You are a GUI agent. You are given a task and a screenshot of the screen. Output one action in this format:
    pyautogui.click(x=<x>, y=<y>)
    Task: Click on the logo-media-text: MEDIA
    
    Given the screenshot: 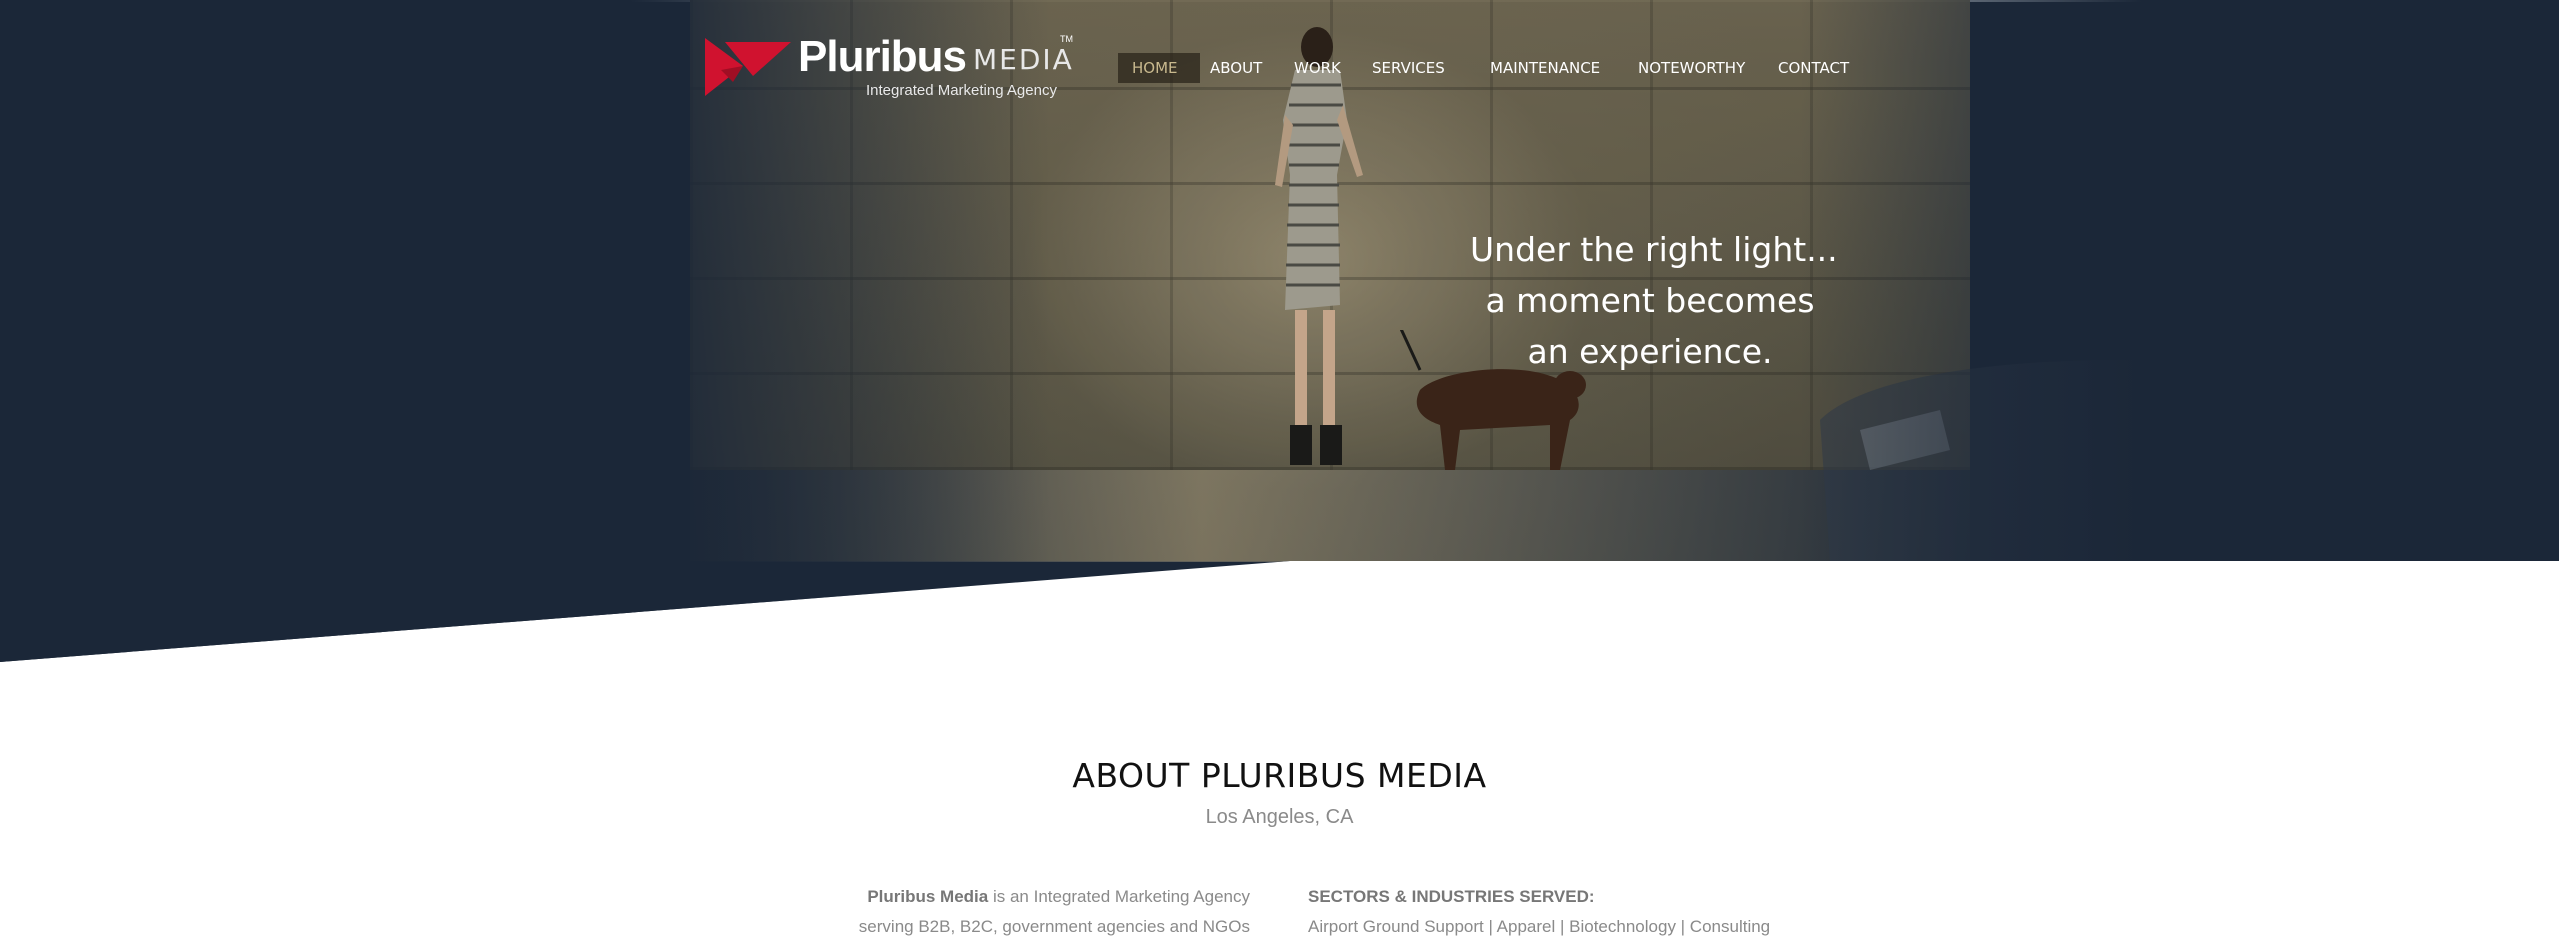 What is the action you would take?
    pyautogui.click(x=1023, y=59)
    